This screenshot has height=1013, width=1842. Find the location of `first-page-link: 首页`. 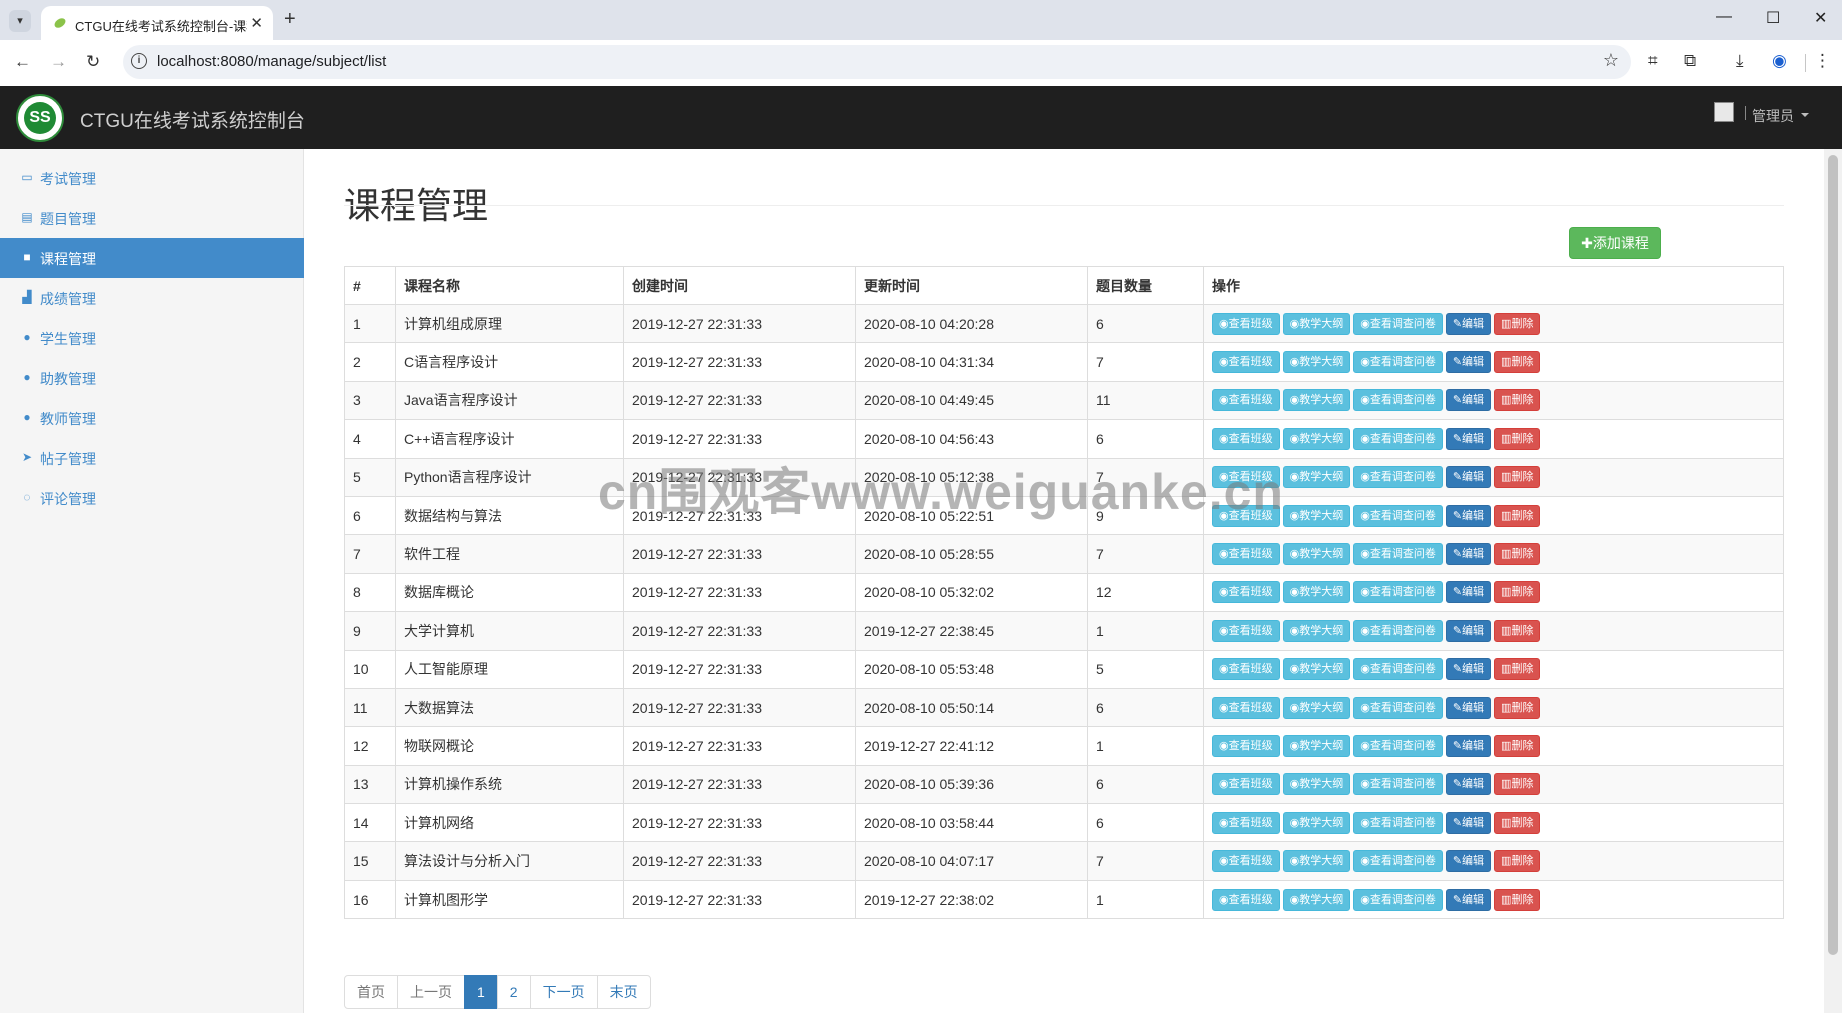

first-page-link: 首页 is located at coordinates (371, 992).